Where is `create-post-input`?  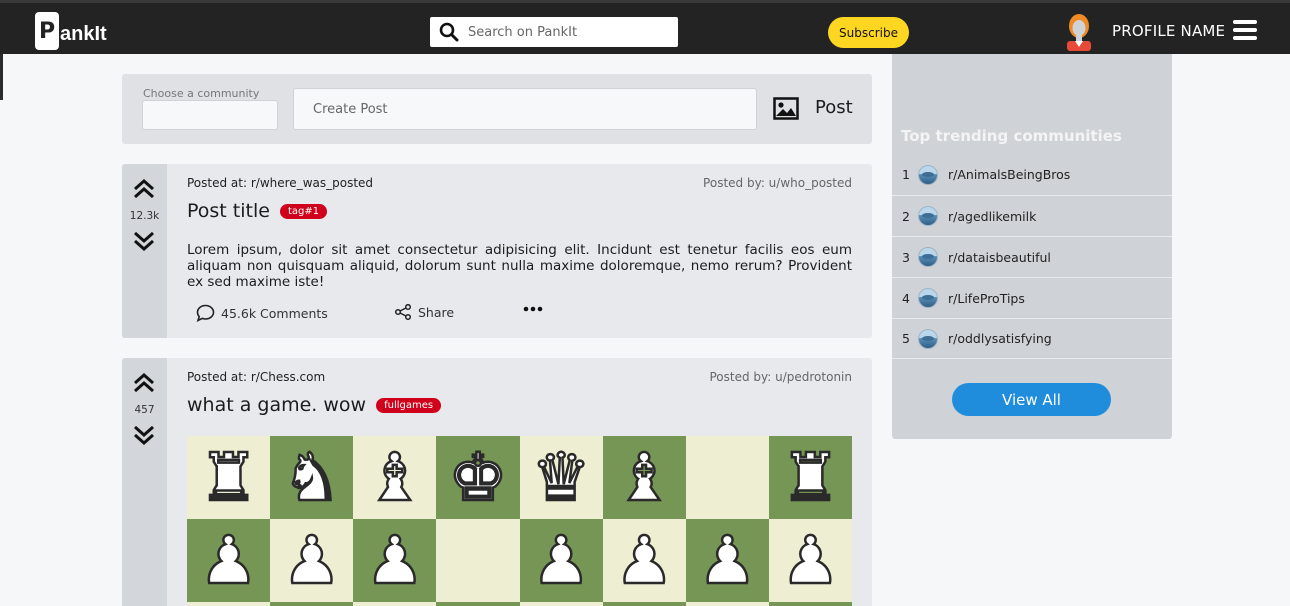
create-post-input is located at coordinates (525, 109).